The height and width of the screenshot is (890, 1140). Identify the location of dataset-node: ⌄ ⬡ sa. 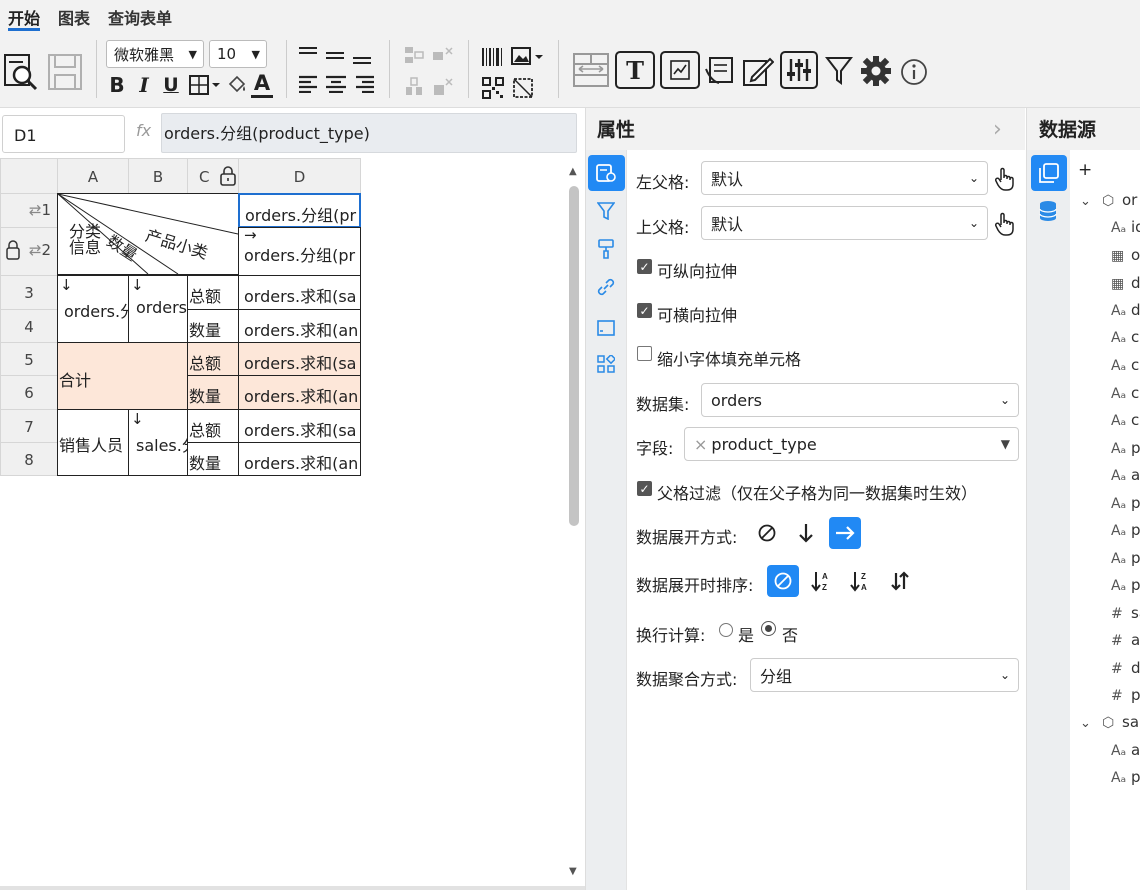
(1109, 722).